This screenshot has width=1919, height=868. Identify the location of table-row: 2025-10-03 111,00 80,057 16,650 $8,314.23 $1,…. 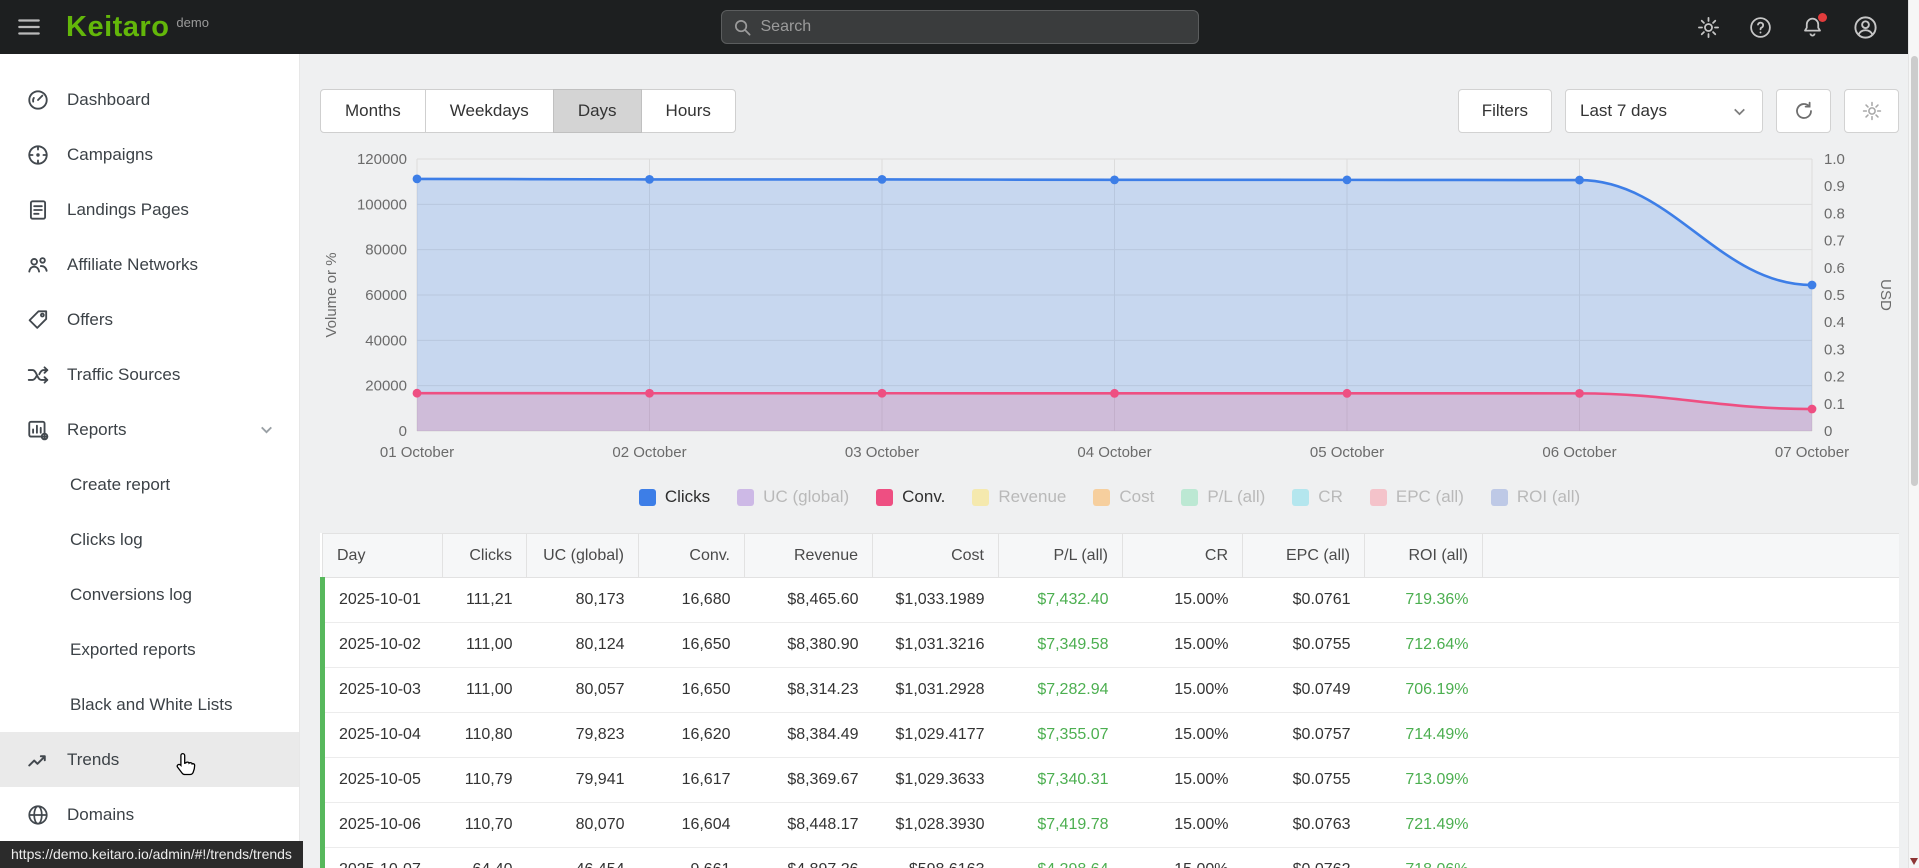
(1109, 690).